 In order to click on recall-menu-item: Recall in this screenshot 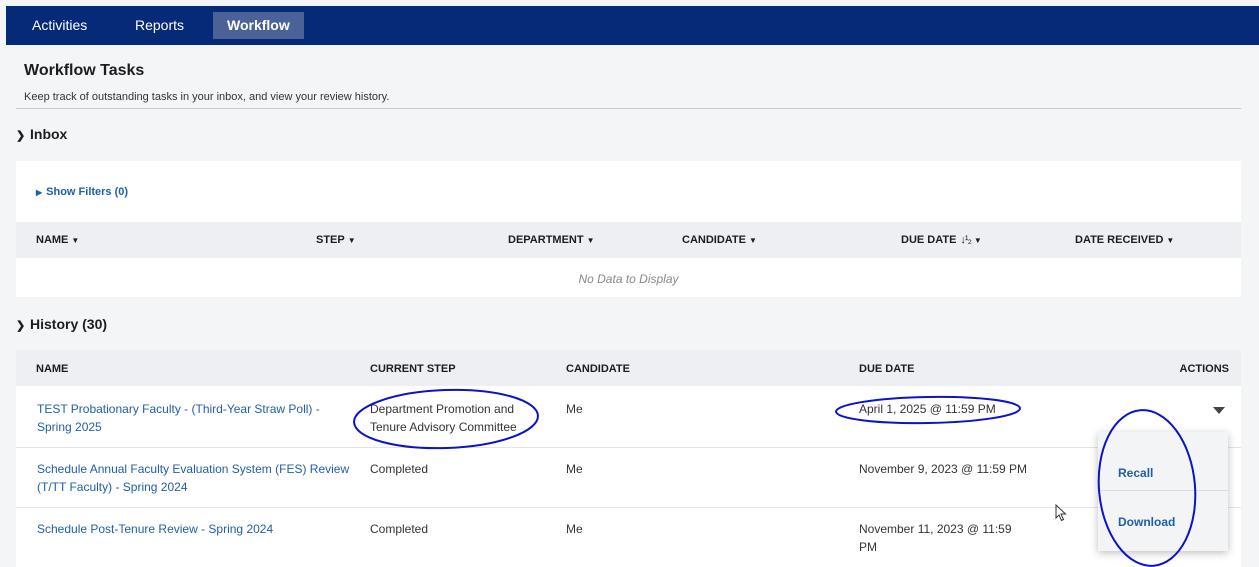, I will do `click(1163, 461)`.